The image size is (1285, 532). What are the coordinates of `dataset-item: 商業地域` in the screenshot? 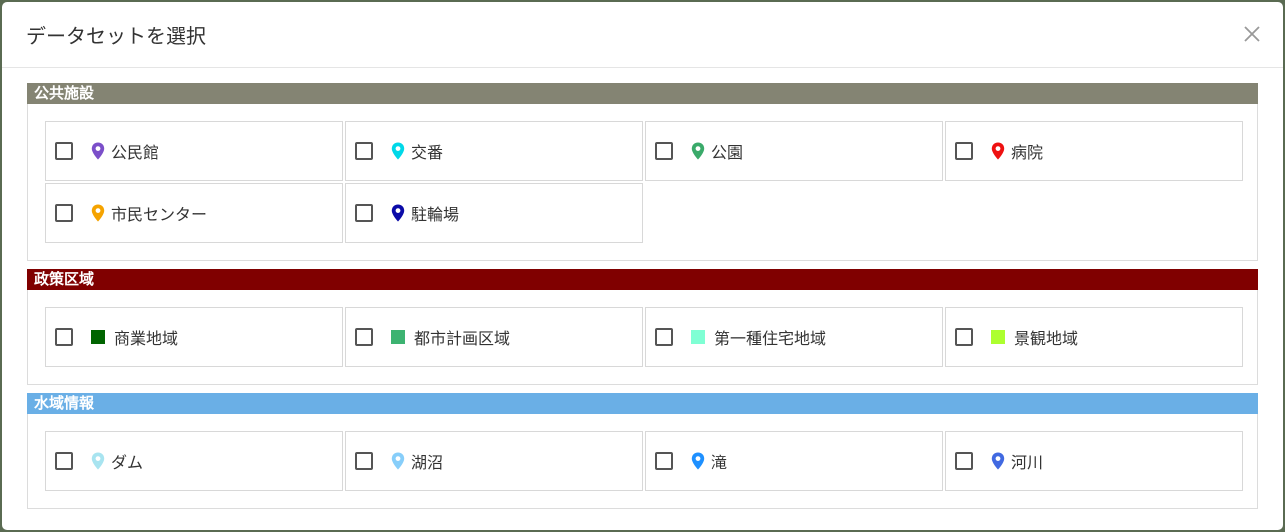 It's located at (194, 337).